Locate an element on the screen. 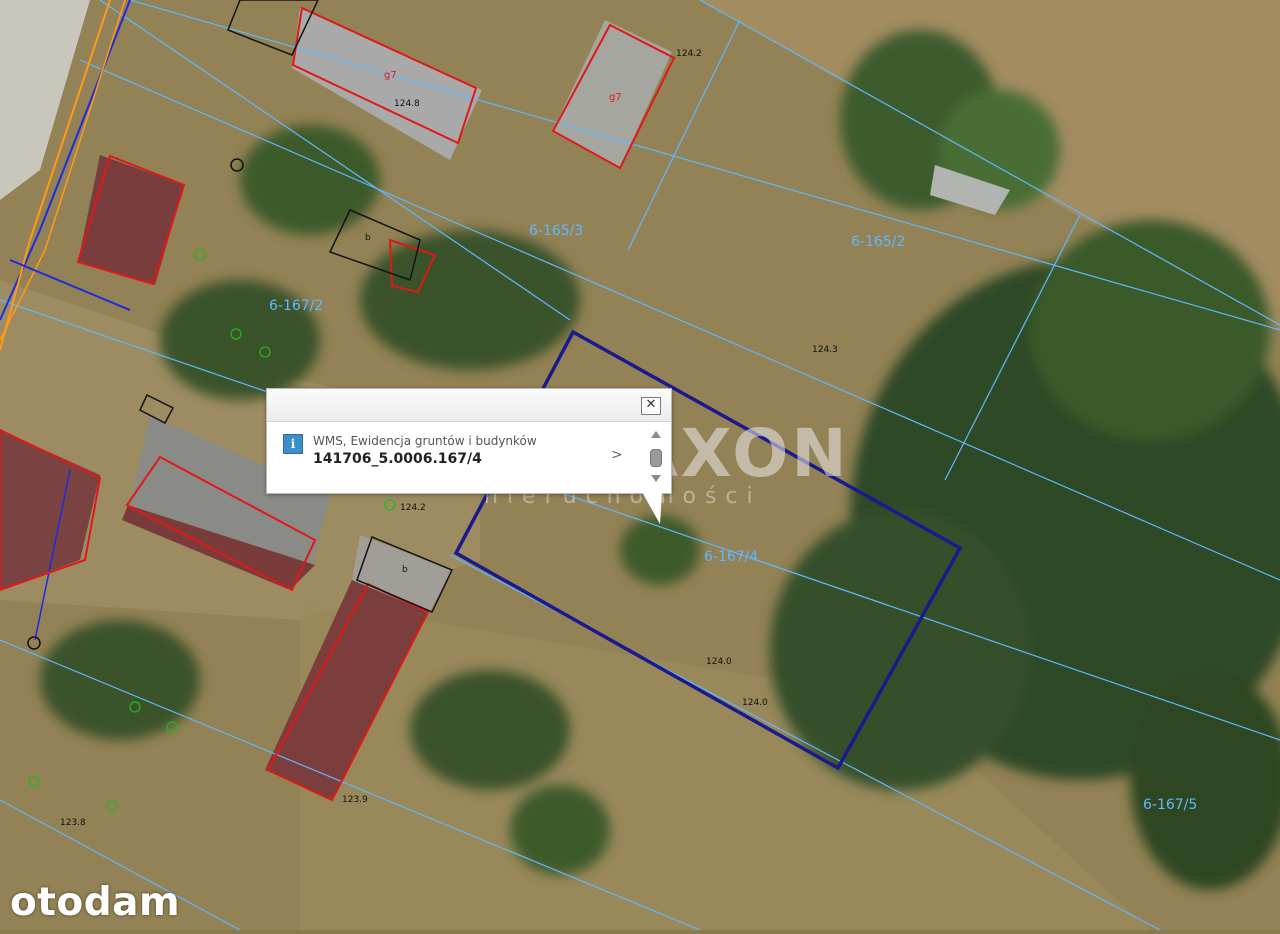 The image size is (1280, 934). parcel-label: 6-167/2 is located at coordinates (296, 306).